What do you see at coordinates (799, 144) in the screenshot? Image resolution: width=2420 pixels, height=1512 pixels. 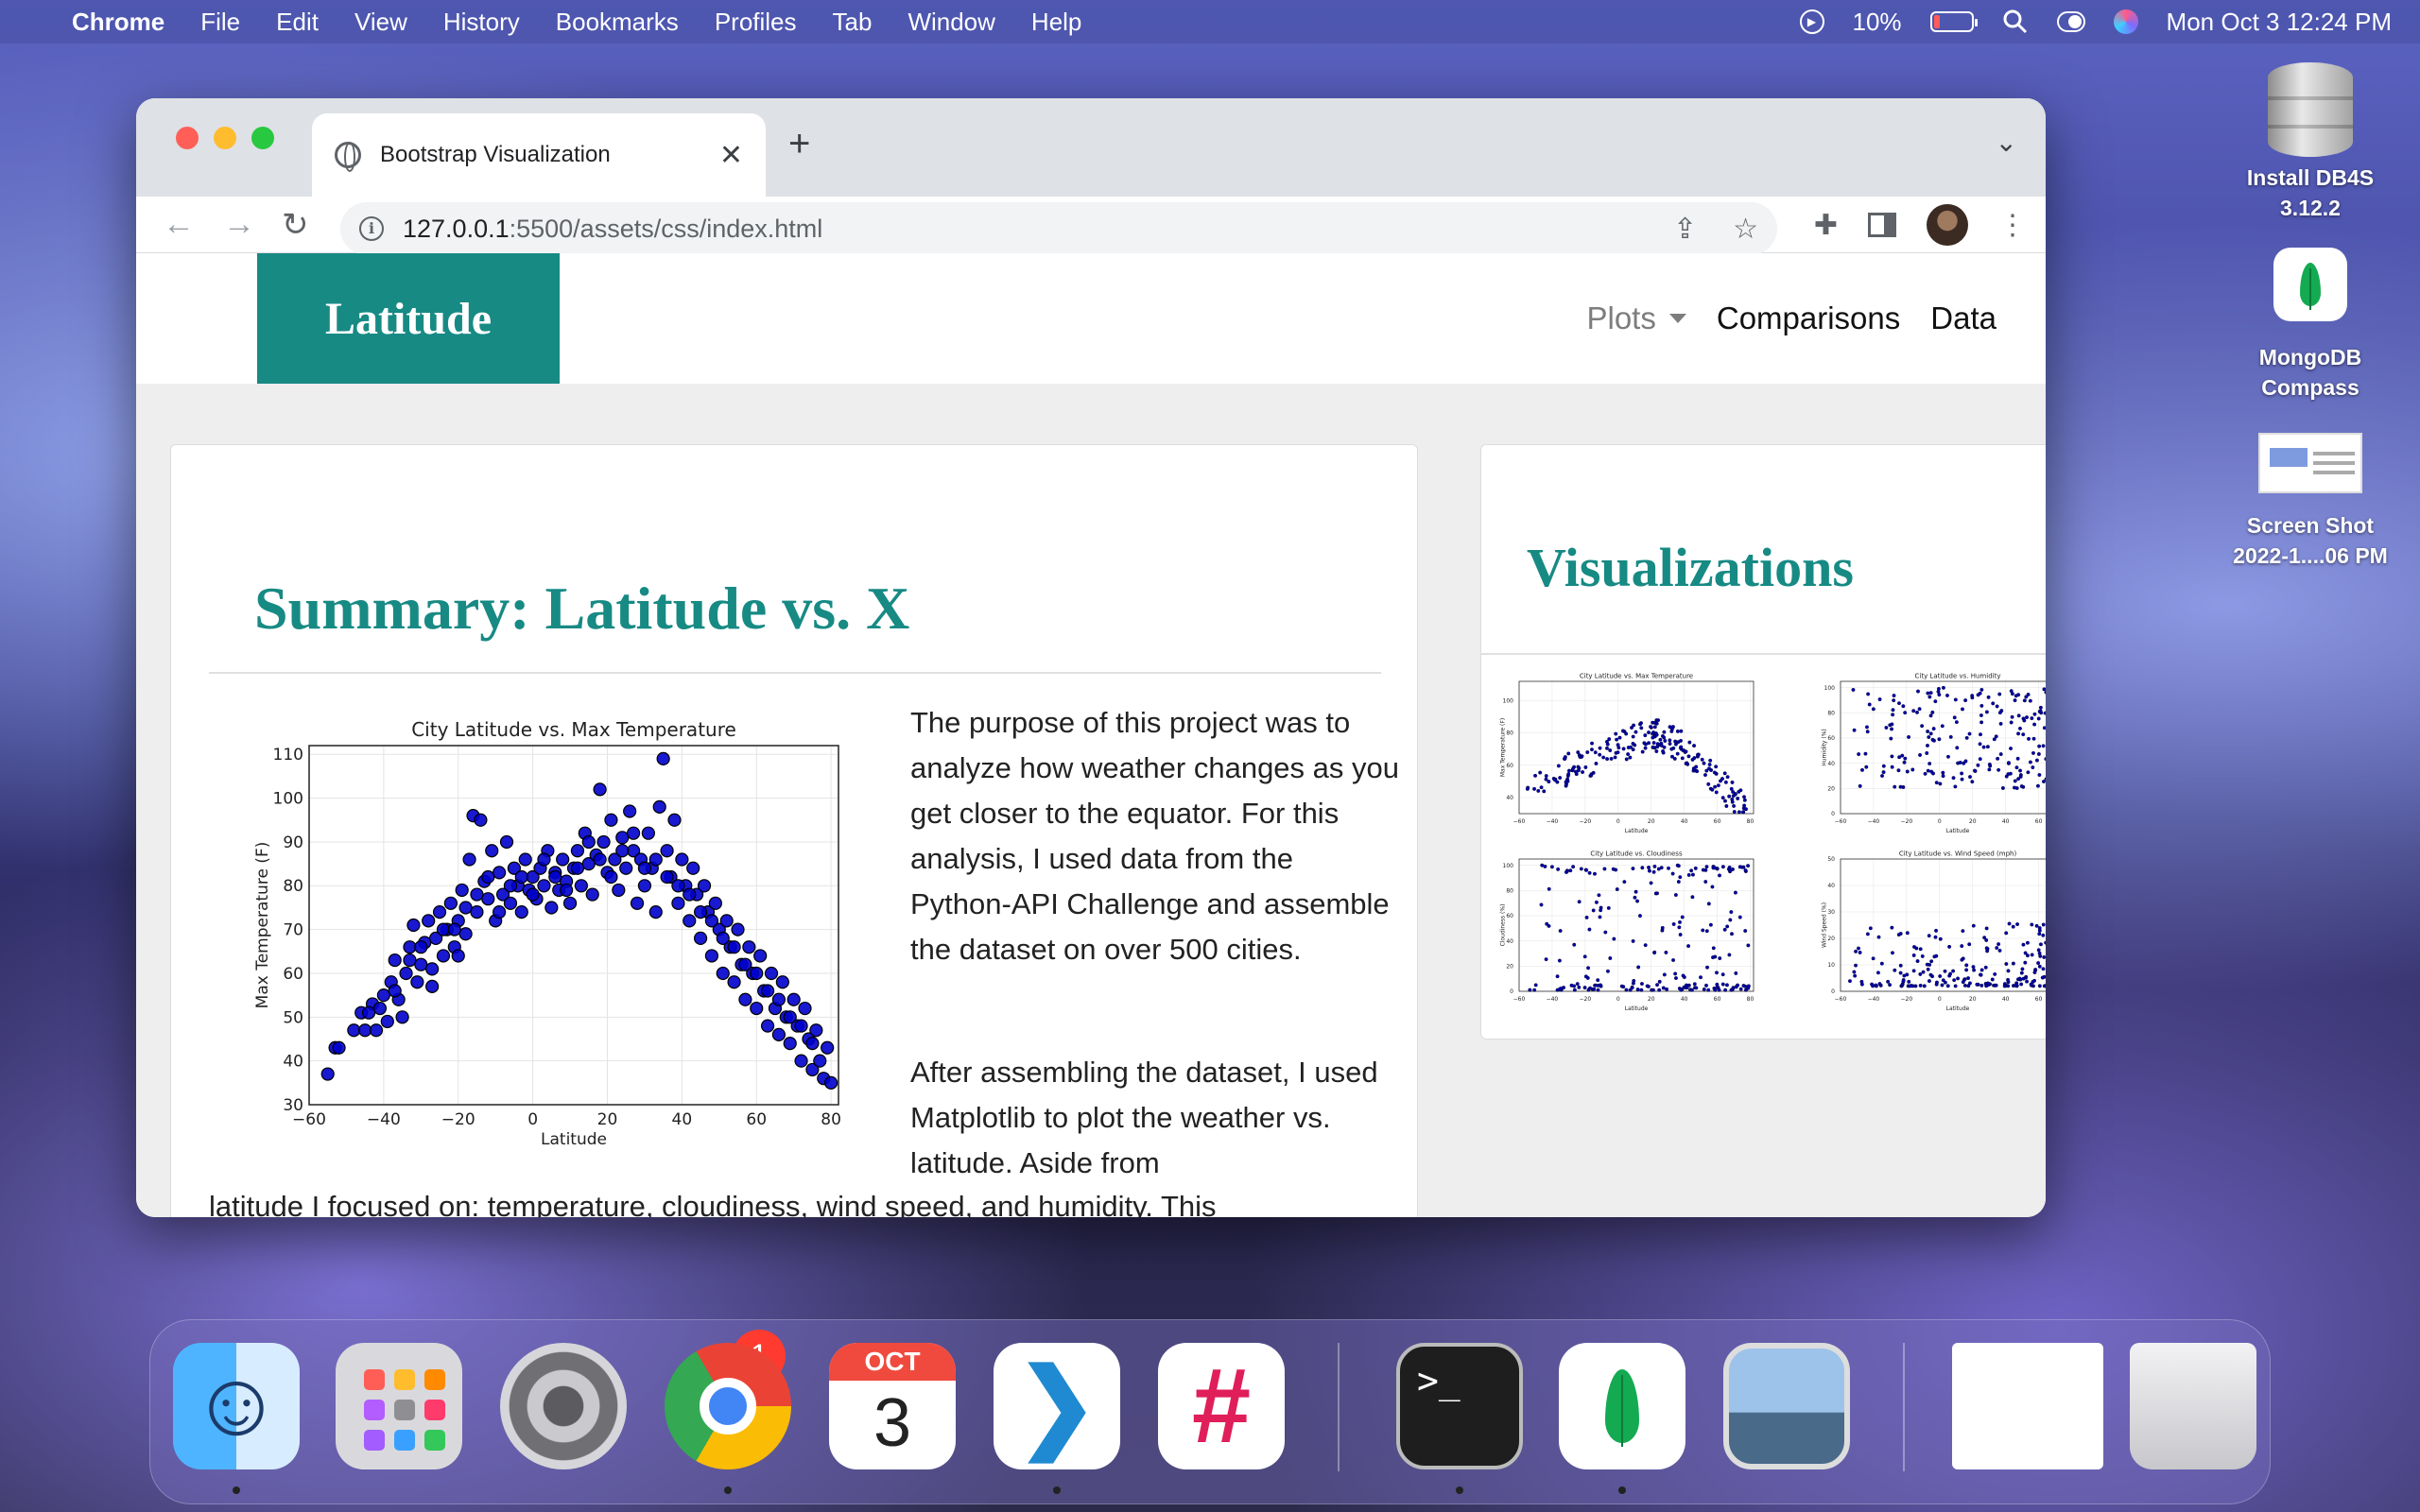 I see `new-tab-button: +` at bounding box center [799, 144].